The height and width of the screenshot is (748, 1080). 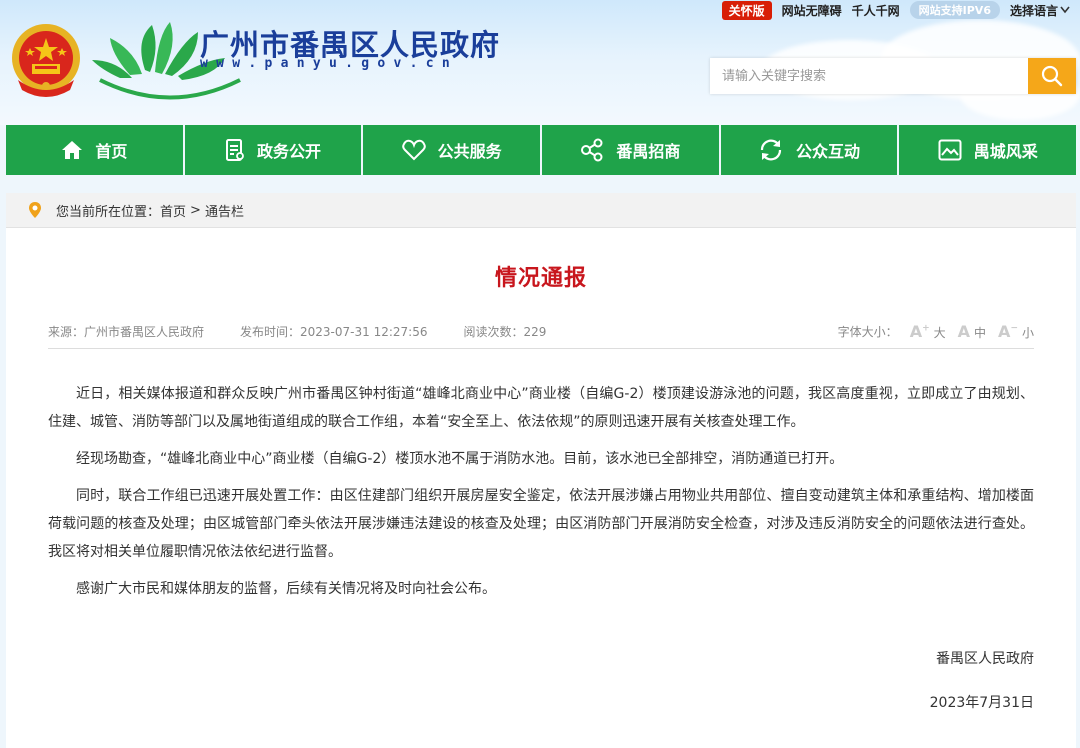 I want to click on share-icon, so click(x=592, y=150).